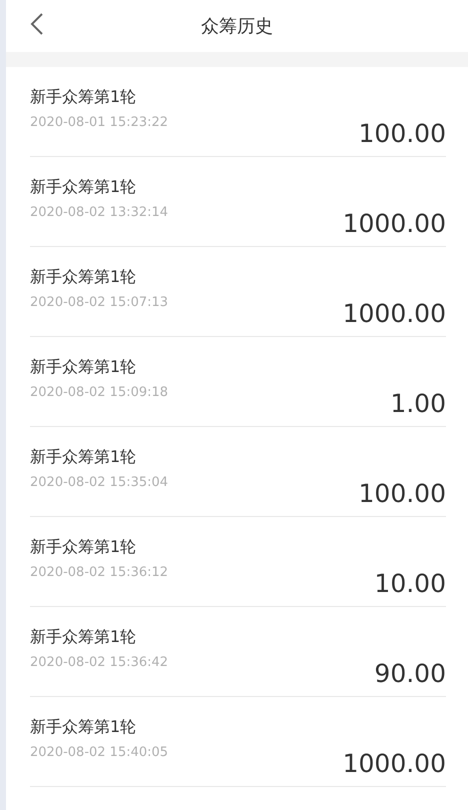  What do you see at coordinates (99, 213) in the screenshot?
I see `record-time: 2020-08-02 13:32:14` at bounding box center [99, 213].